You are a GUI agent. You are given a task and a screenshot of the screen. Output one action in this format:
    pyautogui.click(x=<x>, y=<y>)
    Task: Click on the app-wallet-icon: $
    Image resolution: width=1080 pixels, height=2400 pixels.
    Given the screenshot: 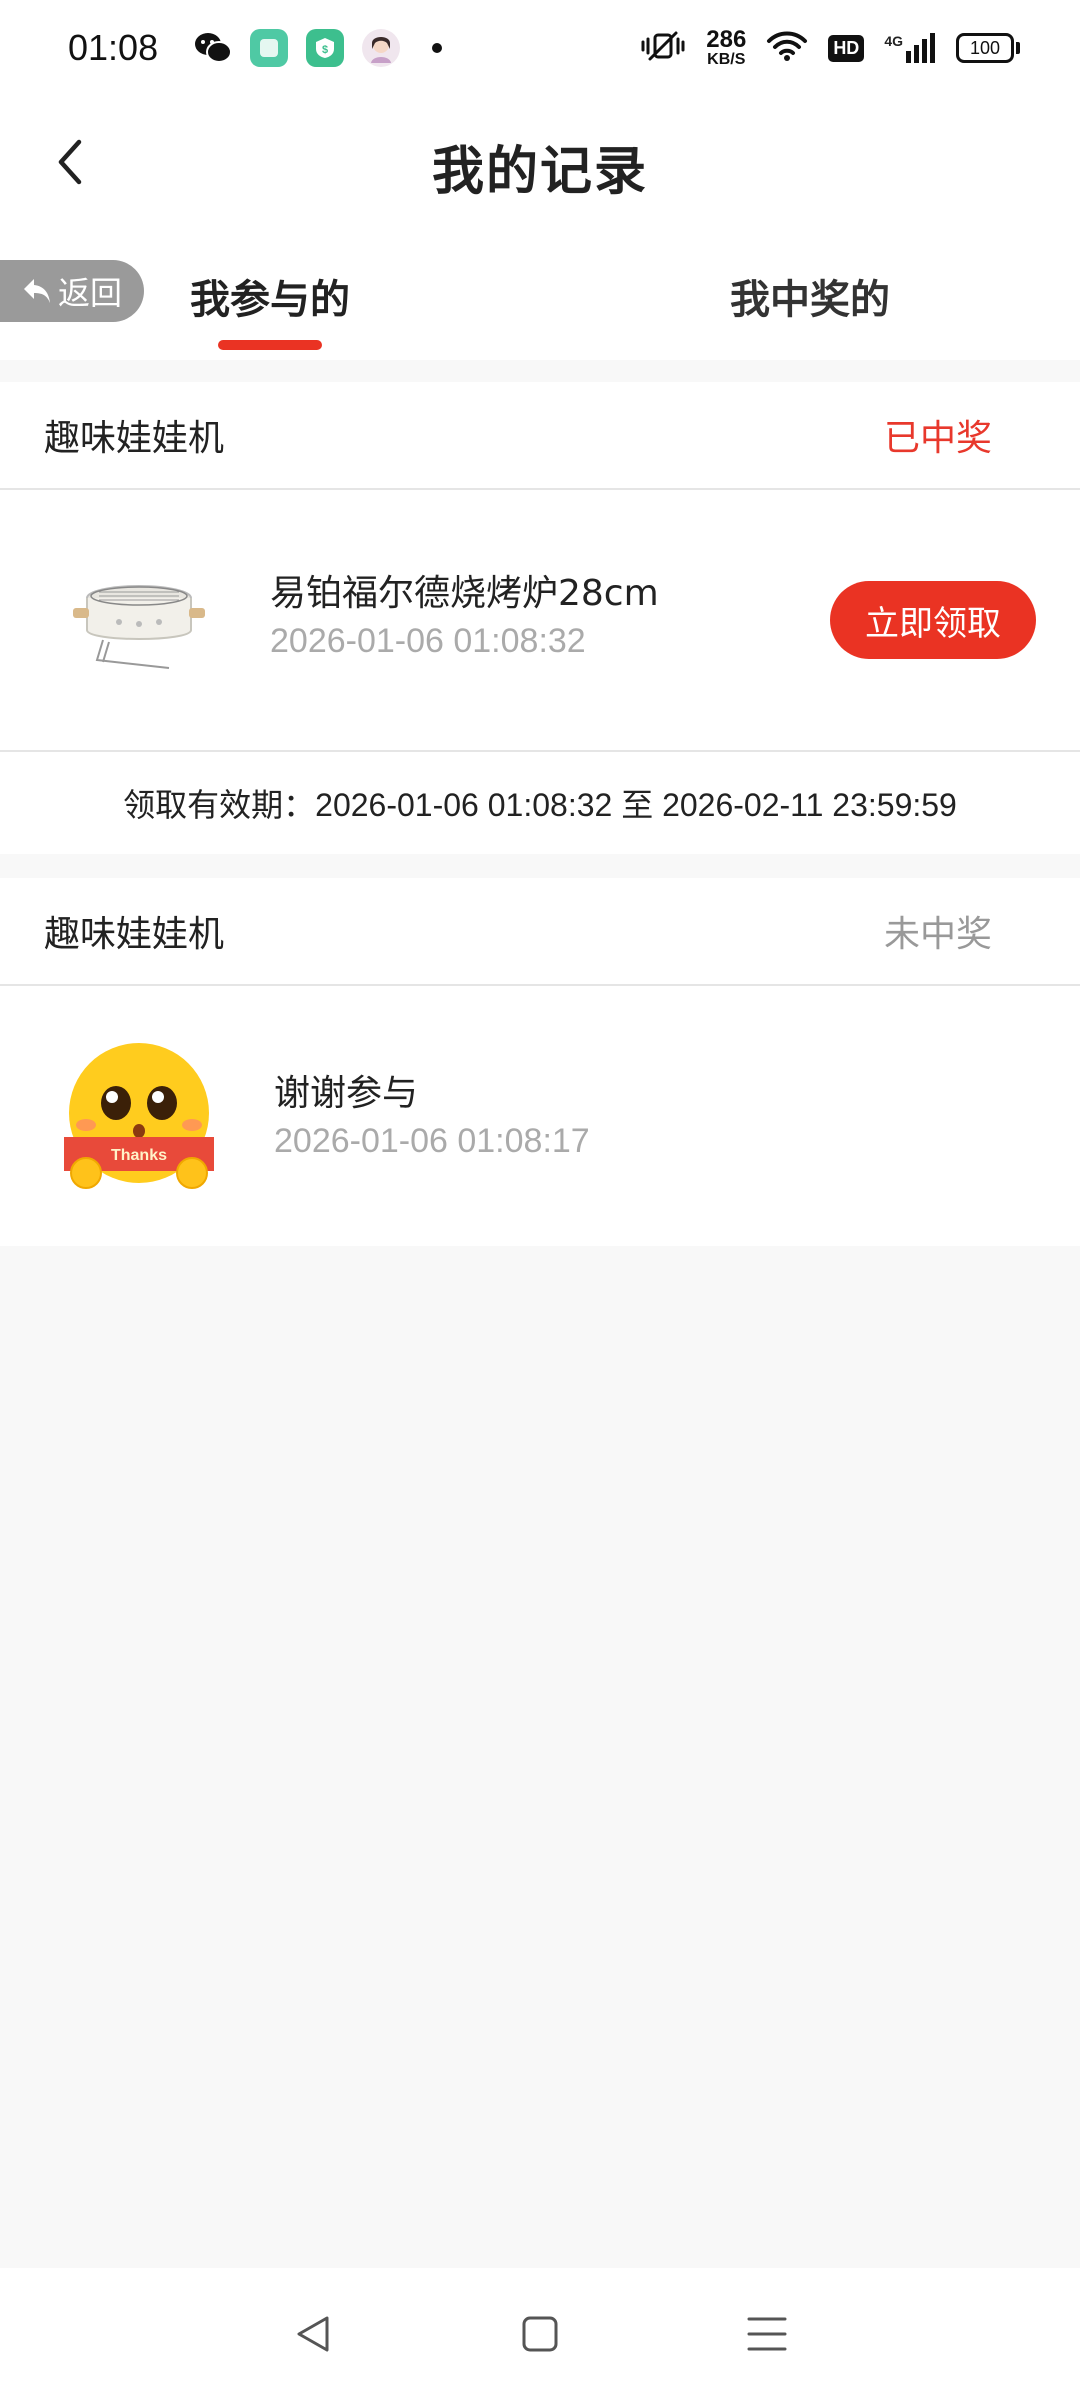 What is the action you would take?
    pyautogui.click(x=325, y=48)
    